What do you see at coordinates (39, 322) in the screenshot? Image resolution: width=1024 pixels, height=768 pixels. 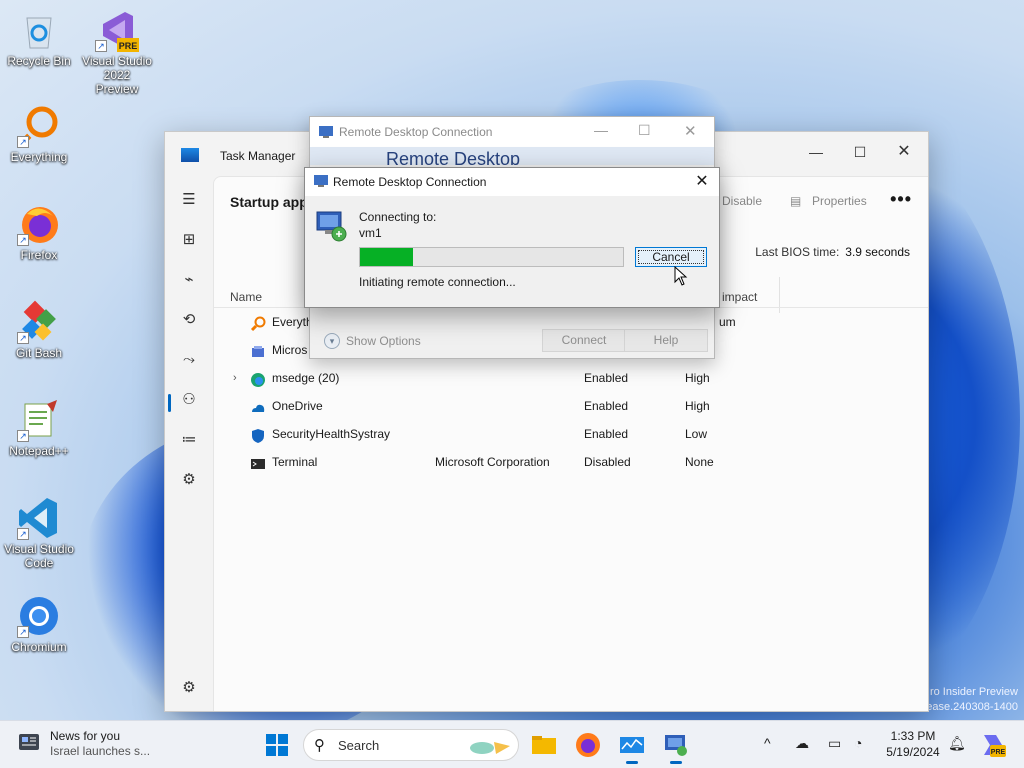 I see `git-bash-icon: ↗` at bounding box center [39, 322].